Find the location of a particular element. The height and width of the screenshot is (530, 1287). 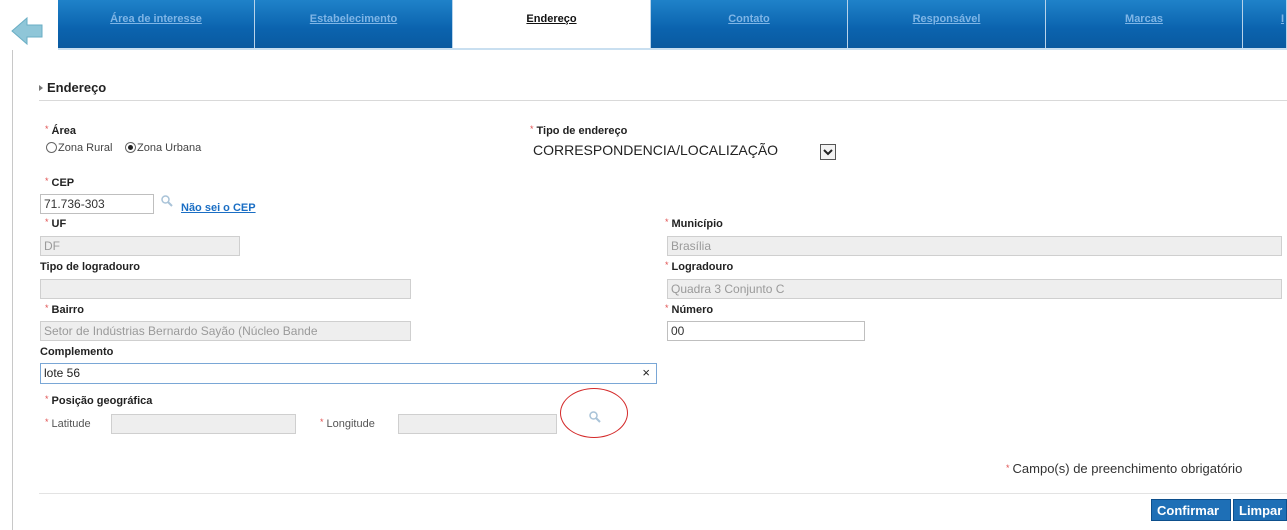

tab-marcas: Marcas is located at coordinates (1144, 24).